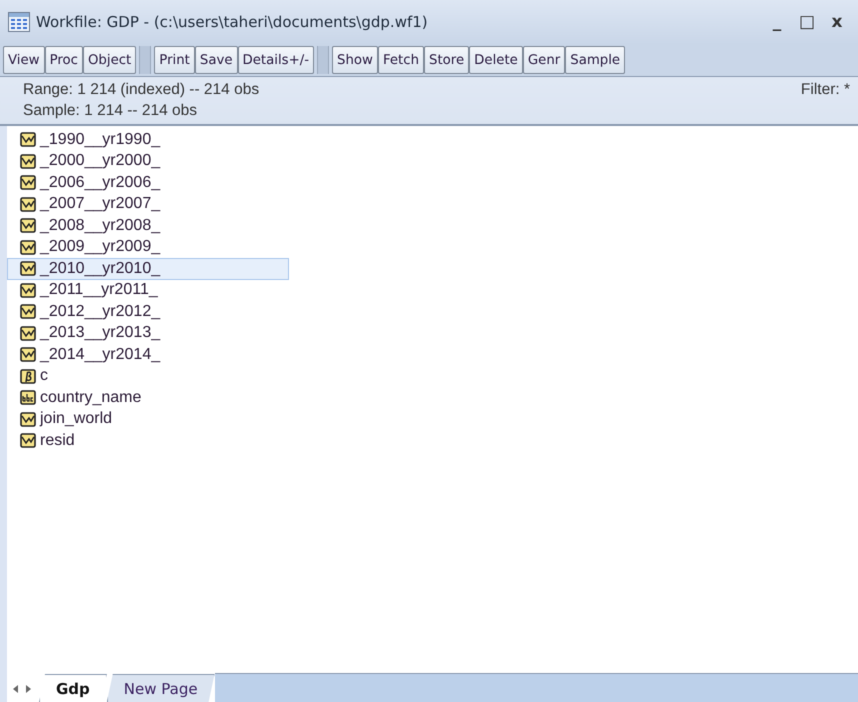 Image resolution: width=858 pixels, height=702 pixels. I want to click on object-item: _2007__yr2007_, so click(148, 204).